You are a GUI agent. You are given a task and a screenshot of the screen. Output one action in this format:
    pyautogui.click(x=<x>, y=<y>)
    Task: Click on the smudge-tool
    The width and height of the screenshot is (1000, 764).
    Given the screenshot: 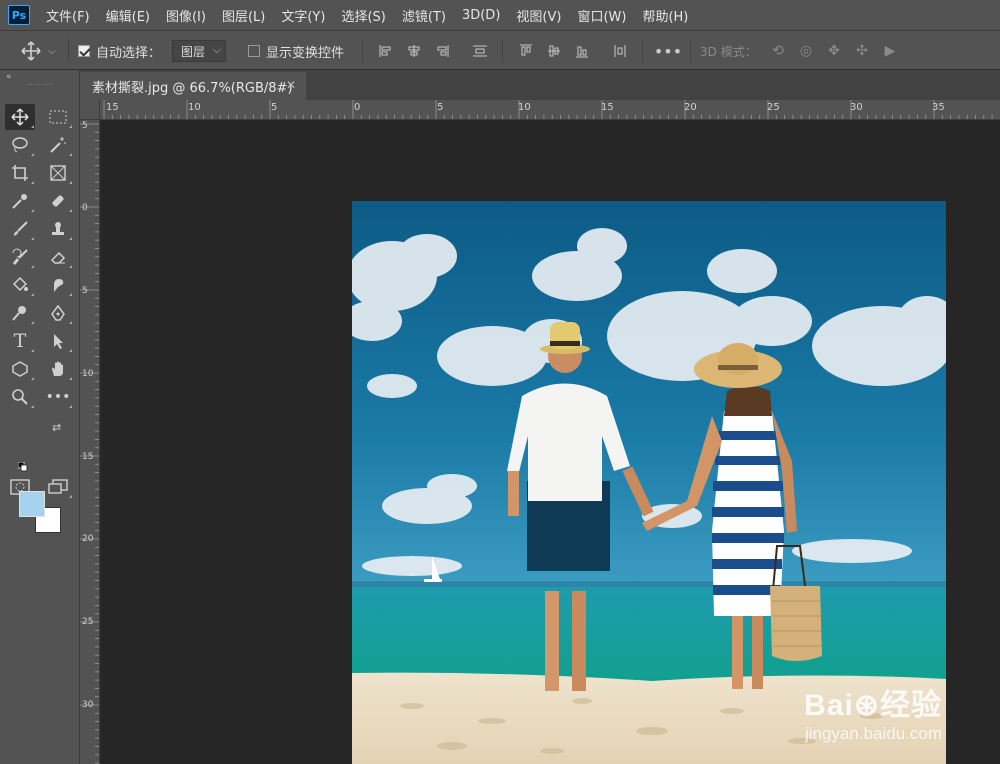 What is the action you would take?
    pyautogui.click(x=58, y=285)
    